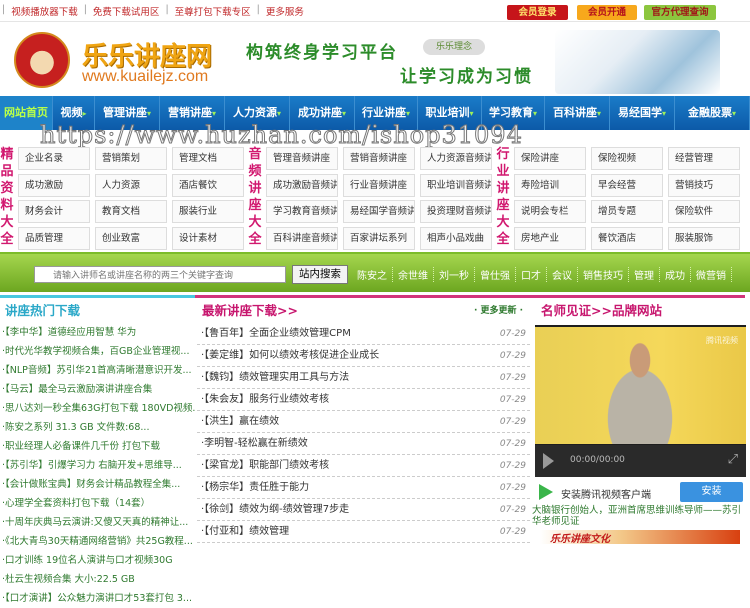  What do you see at coordinates (302, 238) in the screenshot?
I see `category-link: 百科讲座音频讲` at bounding box center [302, 238].